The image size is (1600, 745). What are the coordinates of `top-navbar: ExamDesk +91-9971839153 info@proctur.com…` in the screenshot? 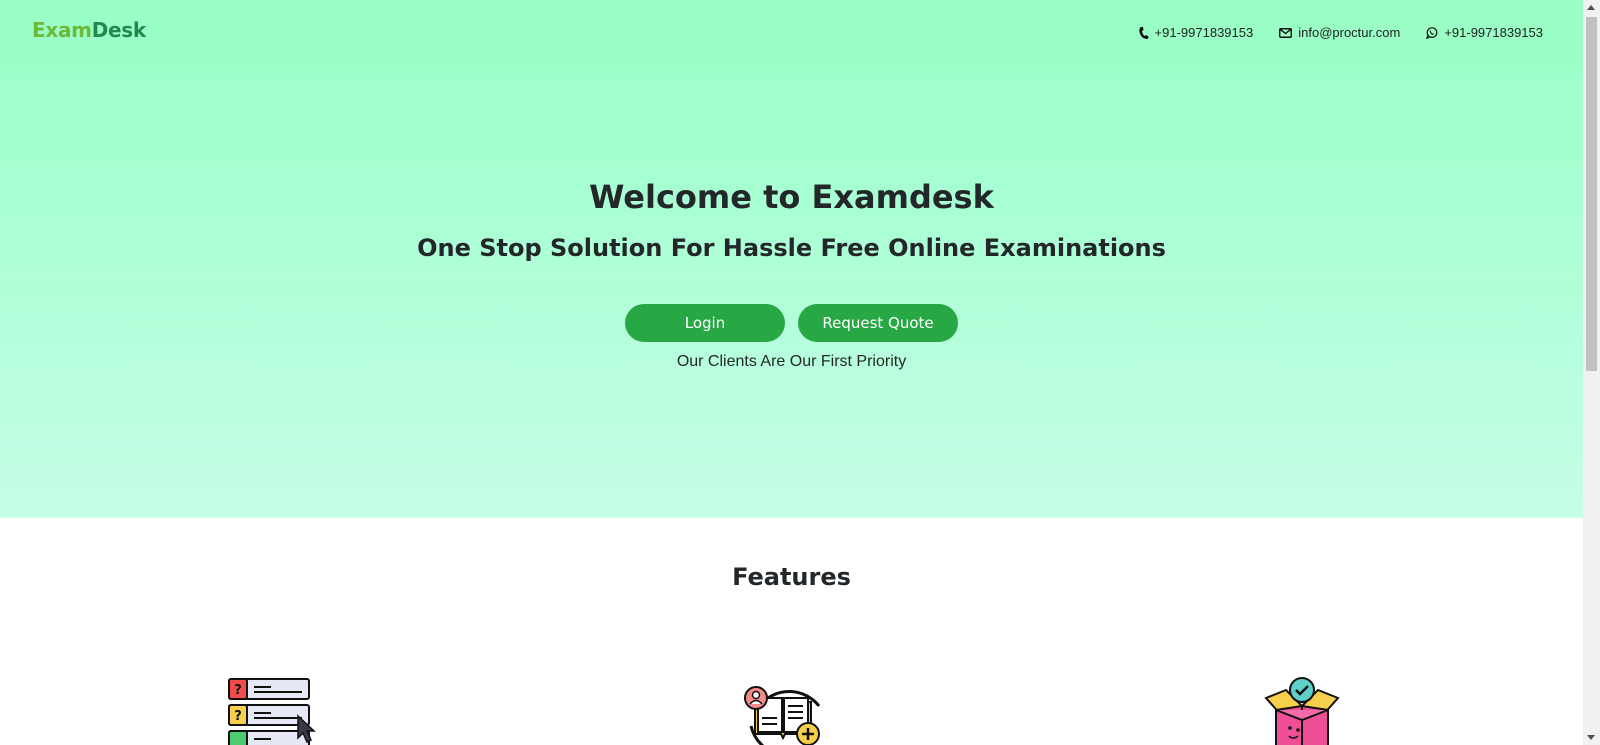 It's located at (791, 33).